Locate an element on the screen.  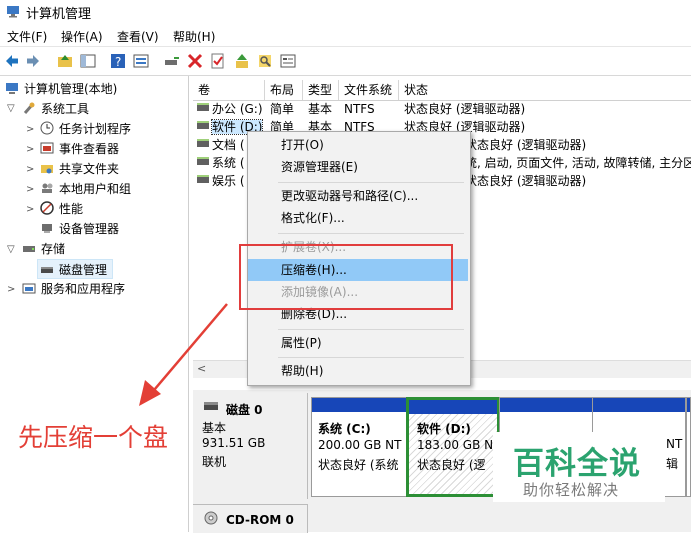
partition-c: 系统 (C:) 200.00 GB NT 状态良好 (系统 is located at coordinates (359, 447).